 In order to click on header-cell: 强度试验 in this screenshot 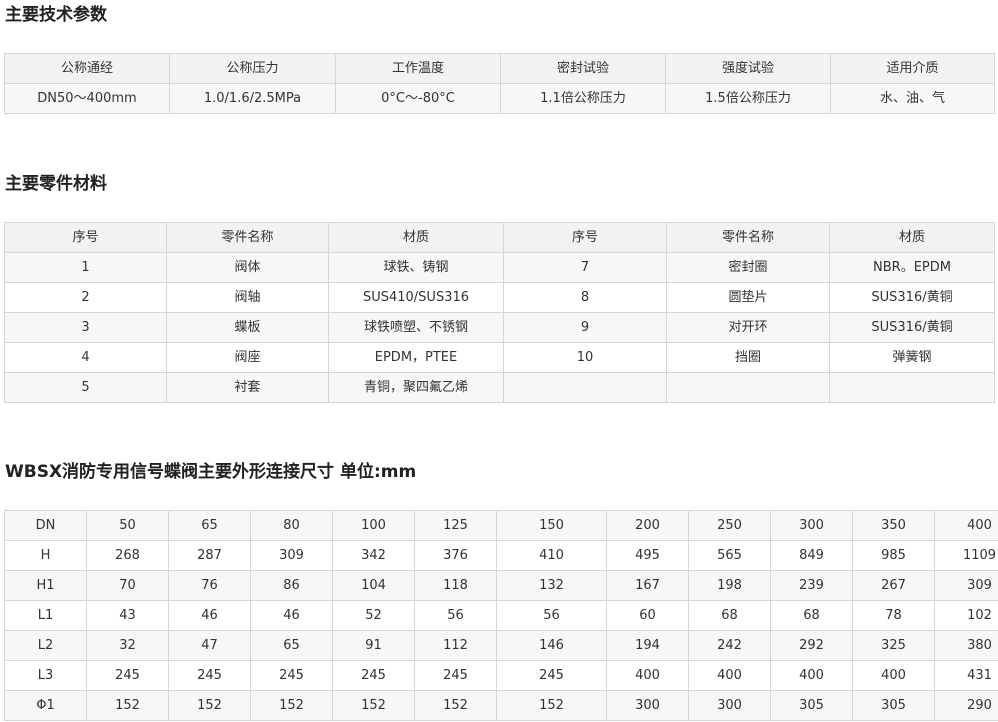, I will do `click(748, 68)`.